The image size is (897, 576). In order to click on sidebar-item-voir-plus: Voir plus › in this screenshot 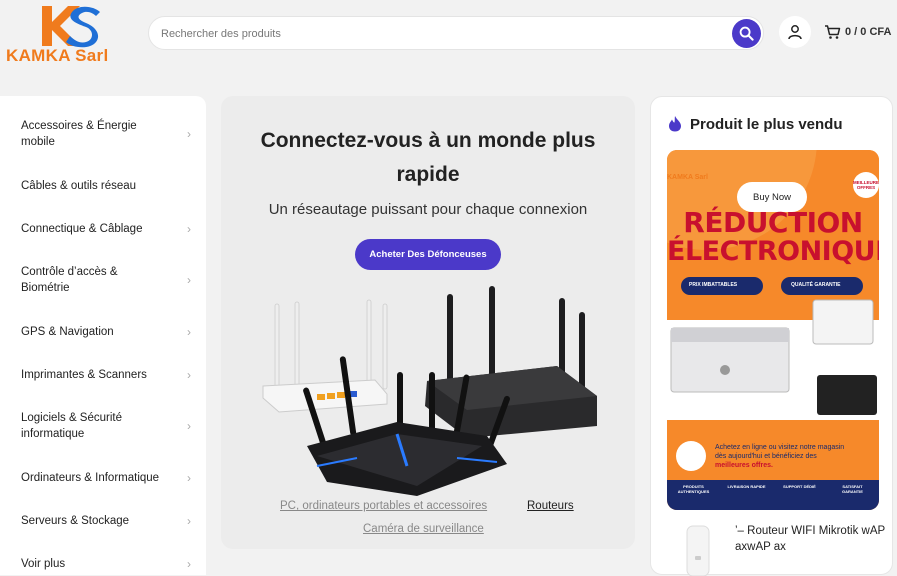, I will do `click(106, 564)`.